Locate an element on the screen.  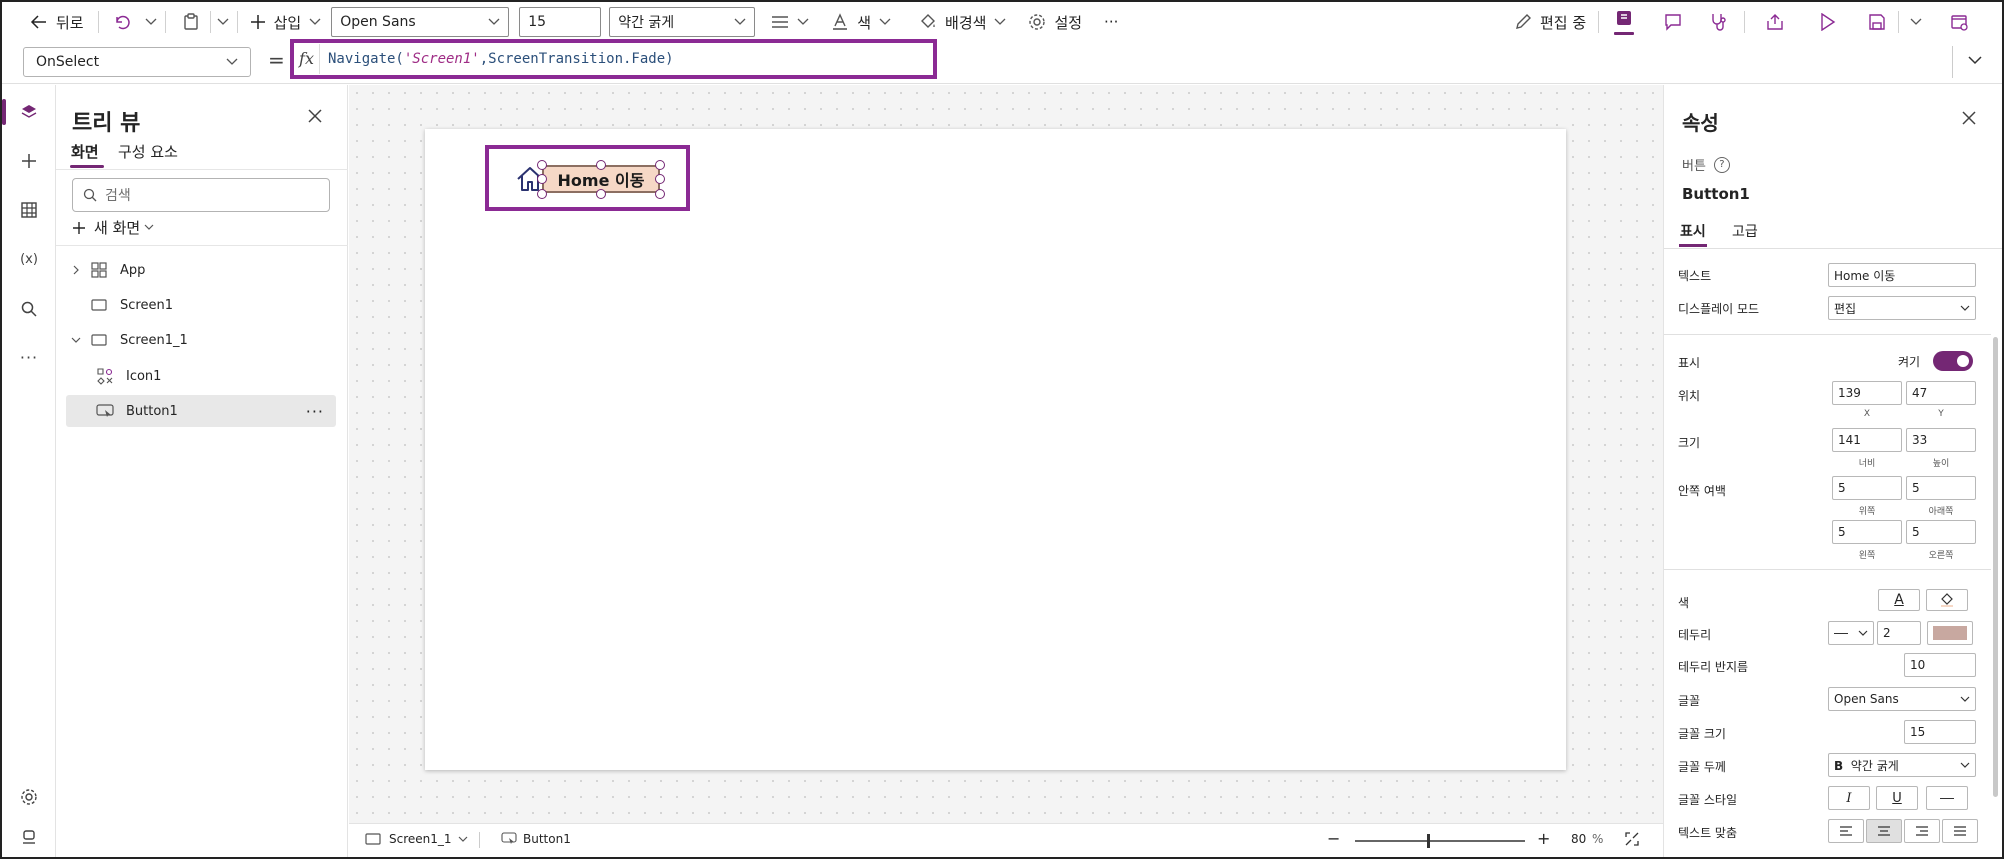
tab-advanced: 고급 is located at coordinates (1745, 231).